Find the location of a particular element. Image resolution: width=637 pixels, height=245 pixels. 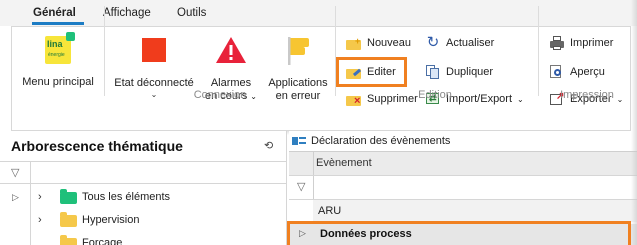

imprimer-button: Imprimer is located at coordinates (581, 43).